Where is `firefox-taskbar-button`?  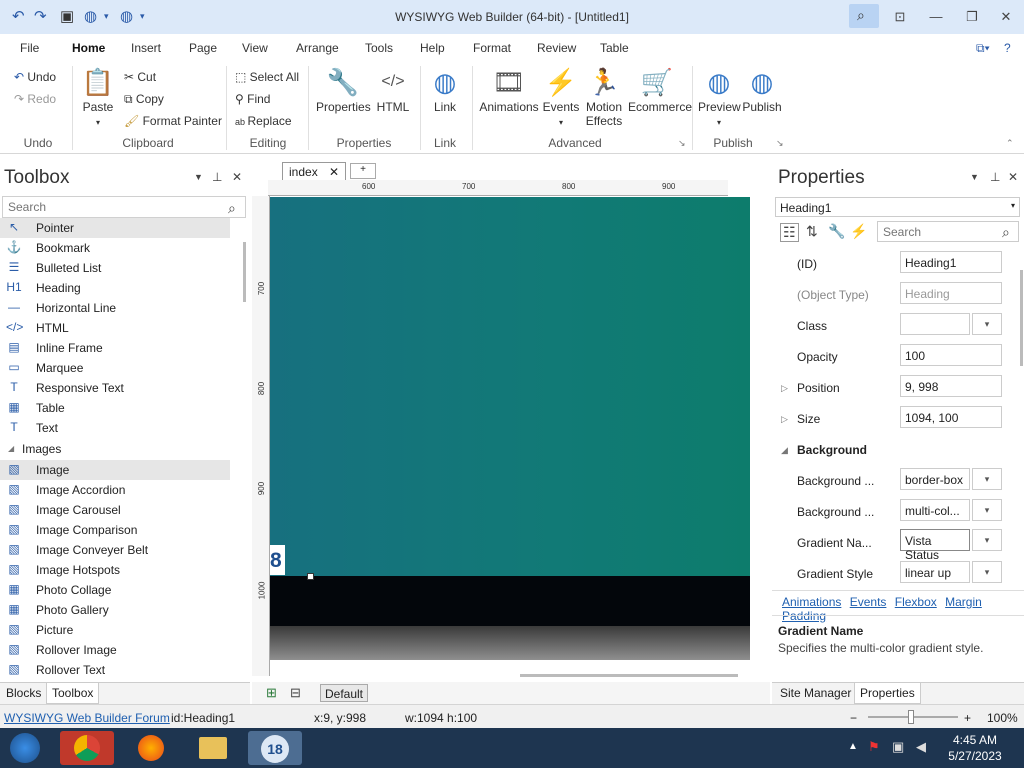
firefox-taskbar-button is located at coordinates (151, 748).